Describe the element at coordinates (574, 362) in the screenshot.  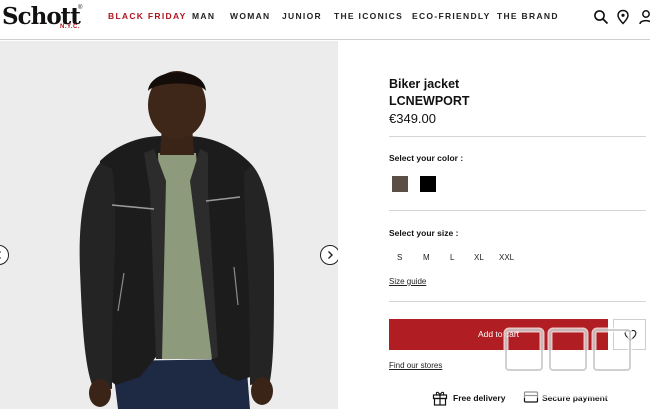
I see `watermark-overlay` at that location.